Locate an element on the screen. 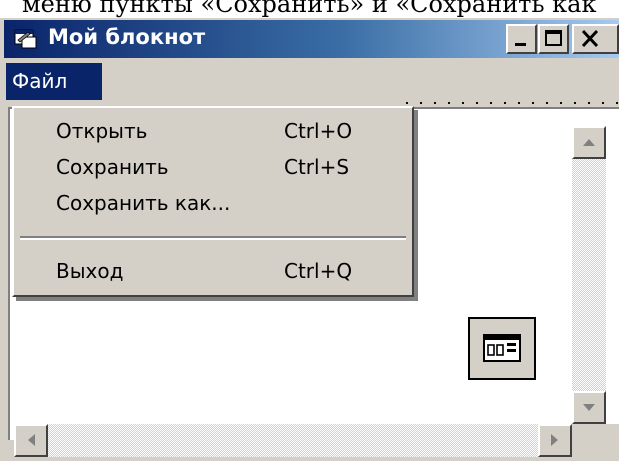 The image size is (619, 461). arrow-down-icon is located at coordinates (589, 407).